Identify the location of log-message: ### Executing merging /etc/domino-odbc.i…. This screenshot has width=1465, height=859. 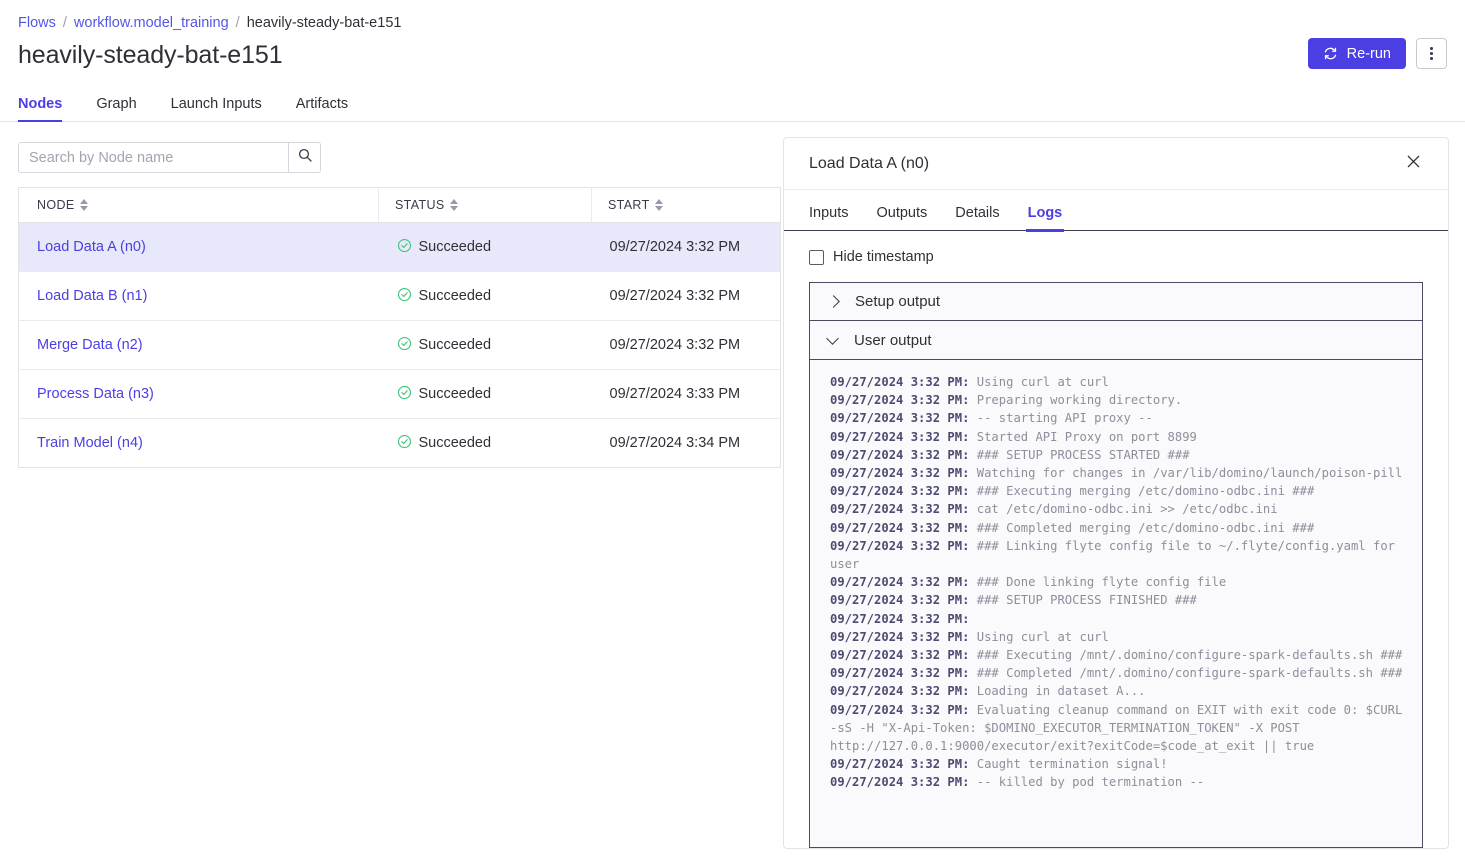
(1142, 491).